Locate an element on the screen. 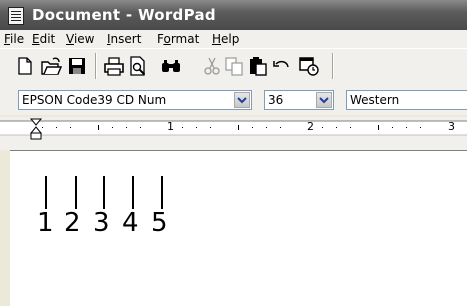  ruler-number: 3 is located at coordinates (451, 126).